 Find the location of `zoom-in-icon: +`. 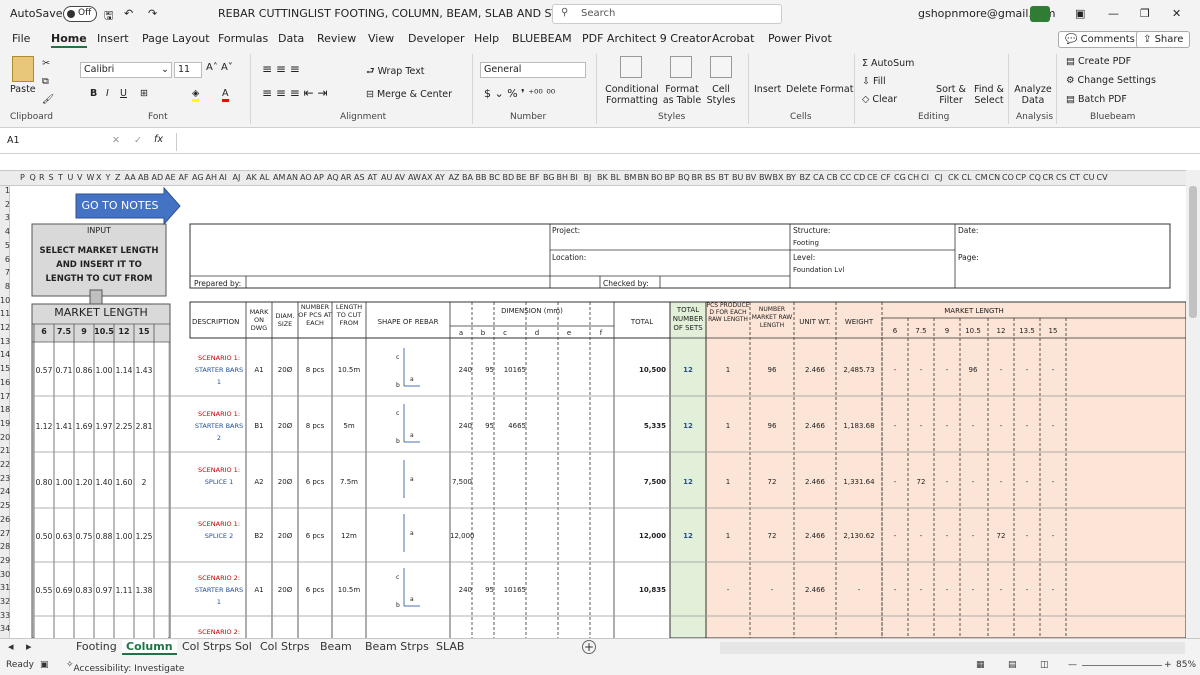

zoom-in-icon: + is located at coordinates (1168, 665).